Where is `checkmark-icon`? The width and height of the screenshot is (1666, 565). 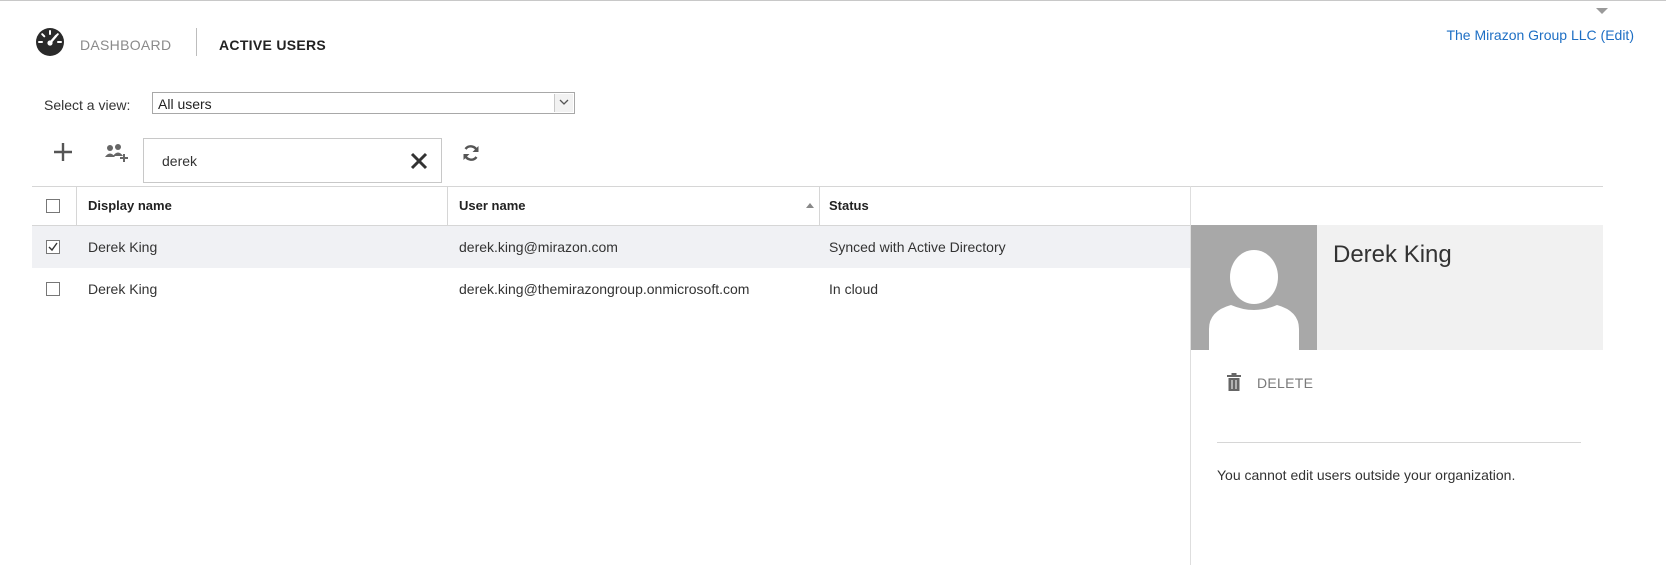
checkmark-icon is located at coordinates (53, 247).